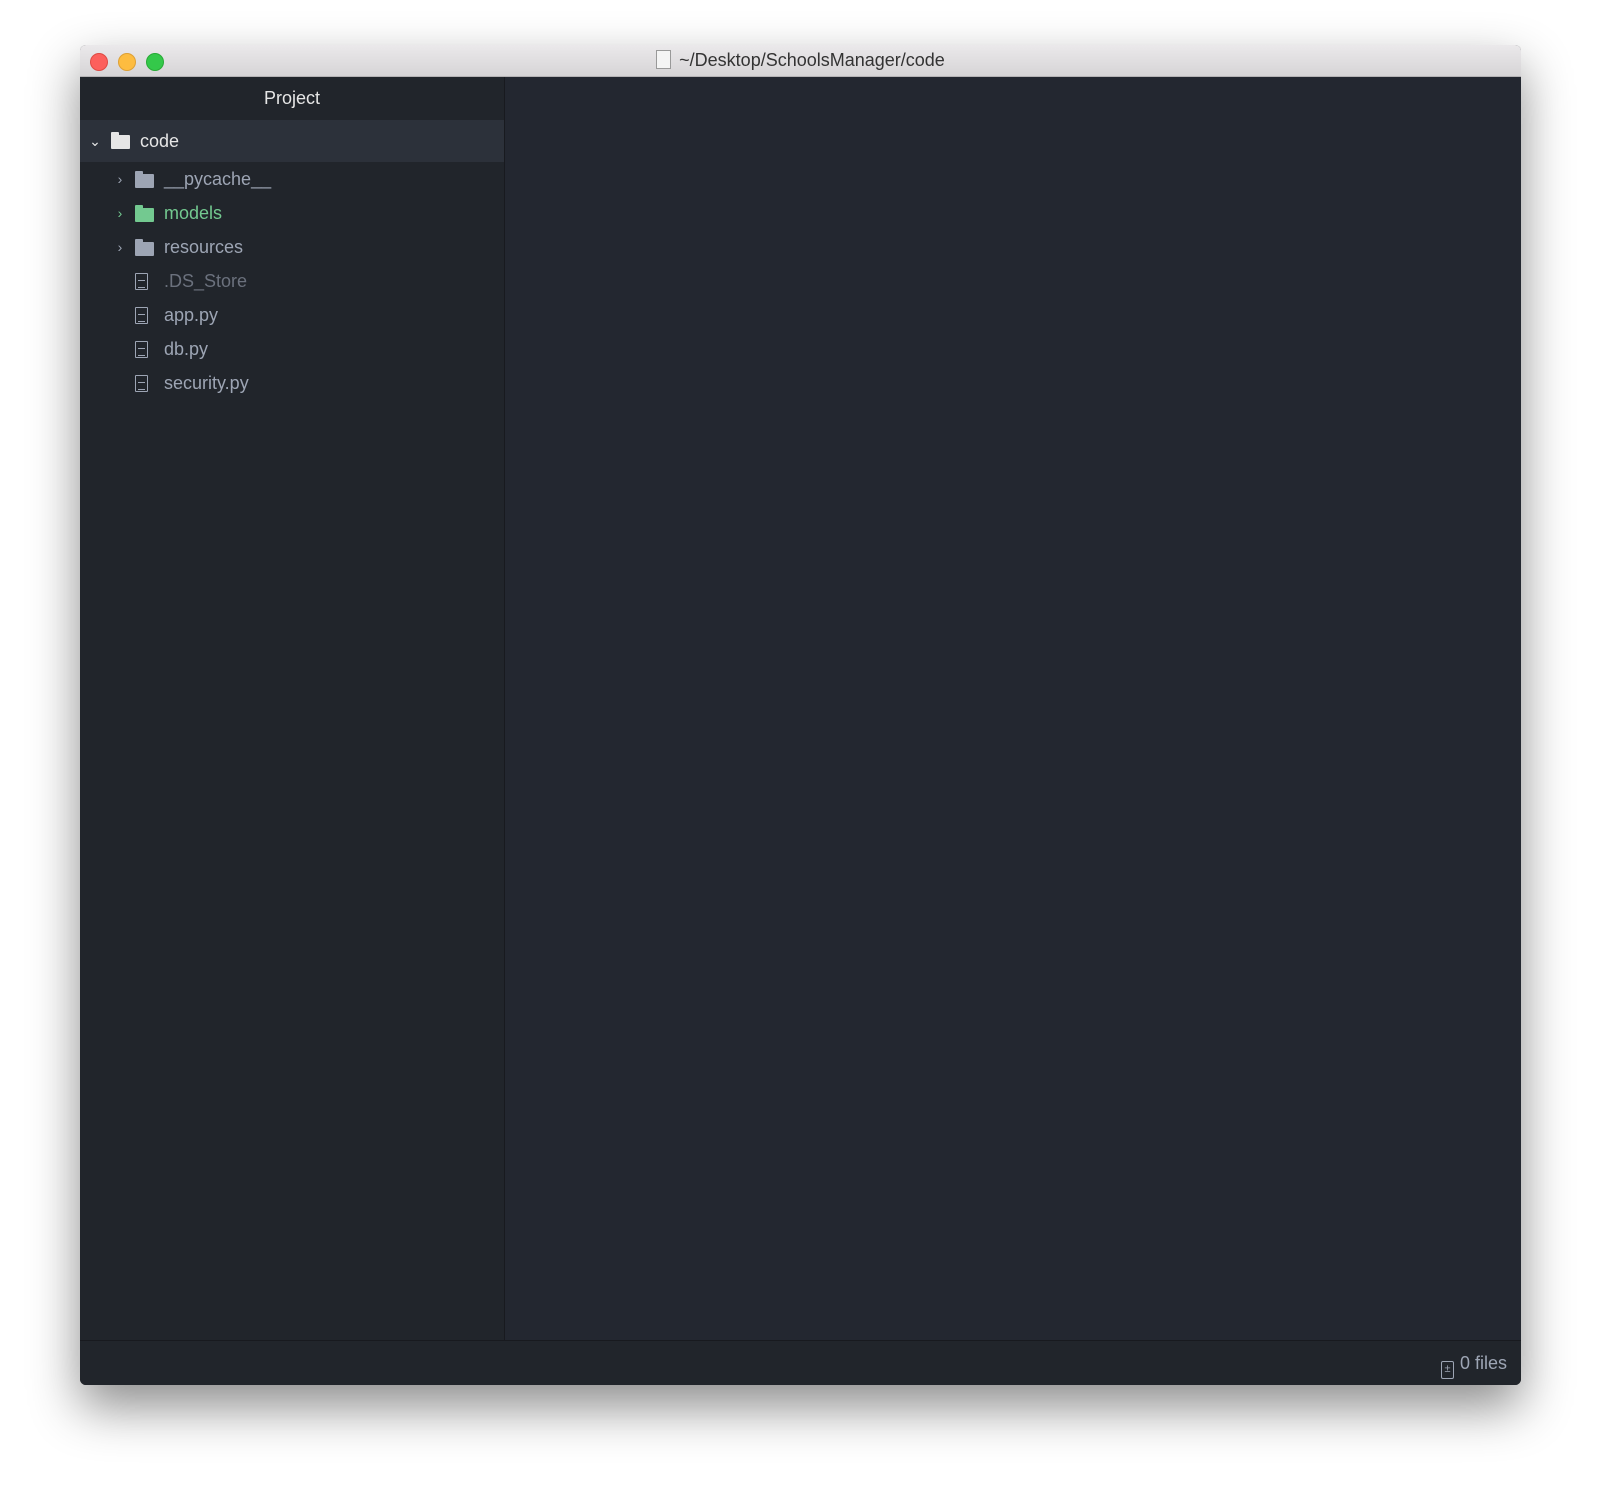 The image size is (1600, 1498). Describe the element at coordinates (191, 315) in the screenshot. I see `tree-item-label: app.py` at that location.